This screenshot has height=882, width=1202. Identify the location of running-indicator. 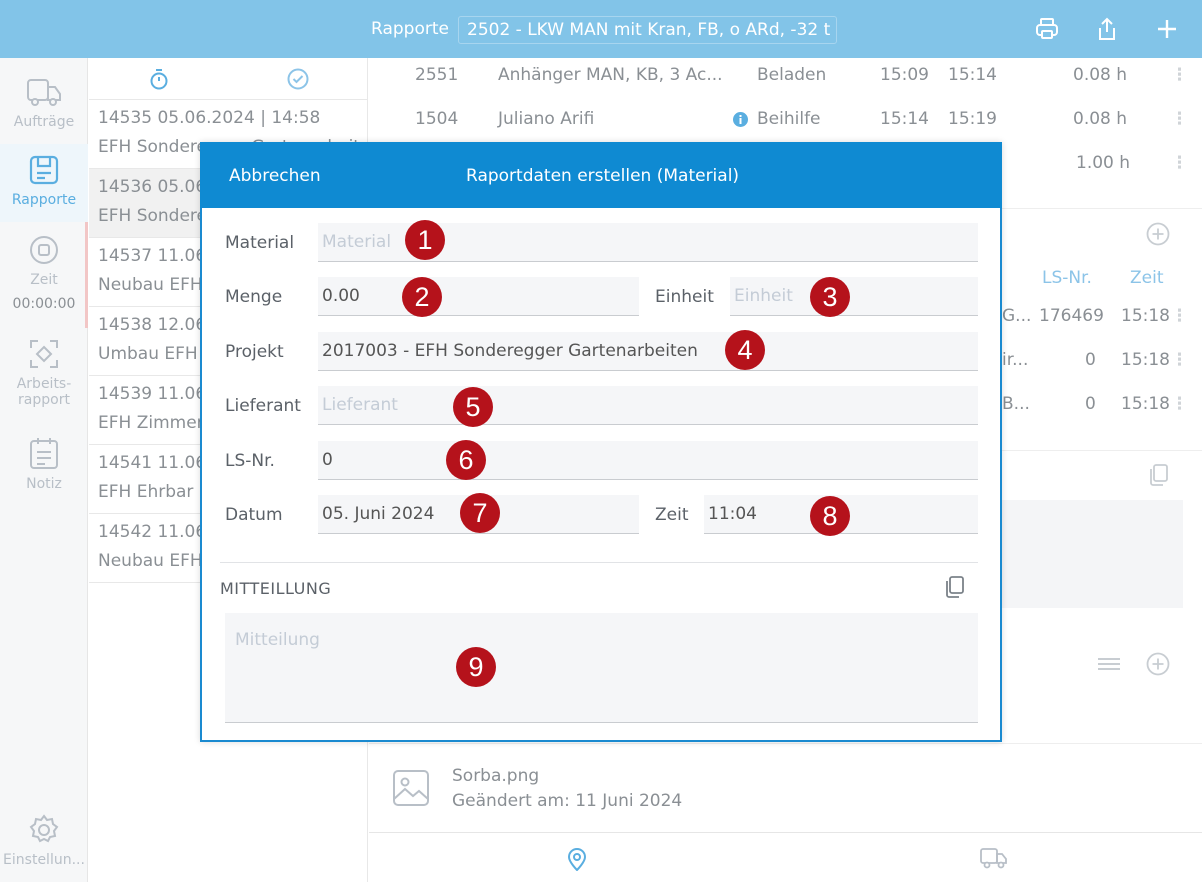
(86, 275).